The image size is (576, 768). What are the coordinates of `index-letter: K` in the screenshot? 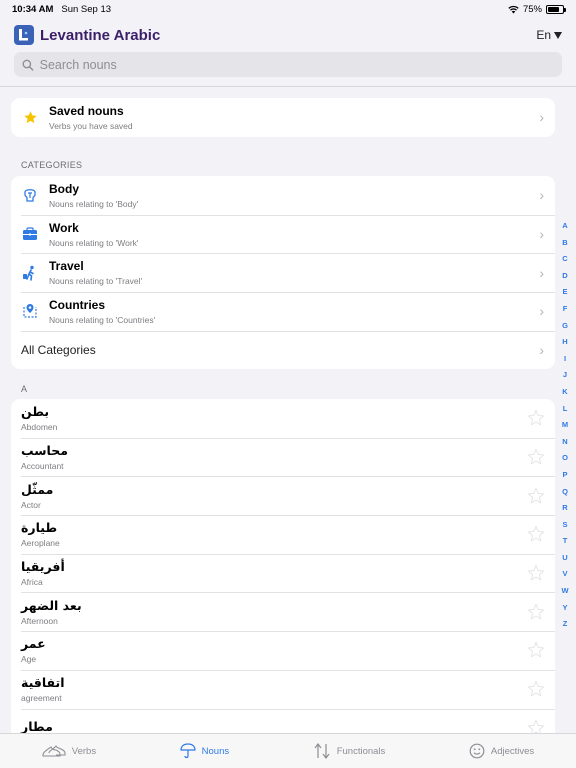 It's located at (564, 392).